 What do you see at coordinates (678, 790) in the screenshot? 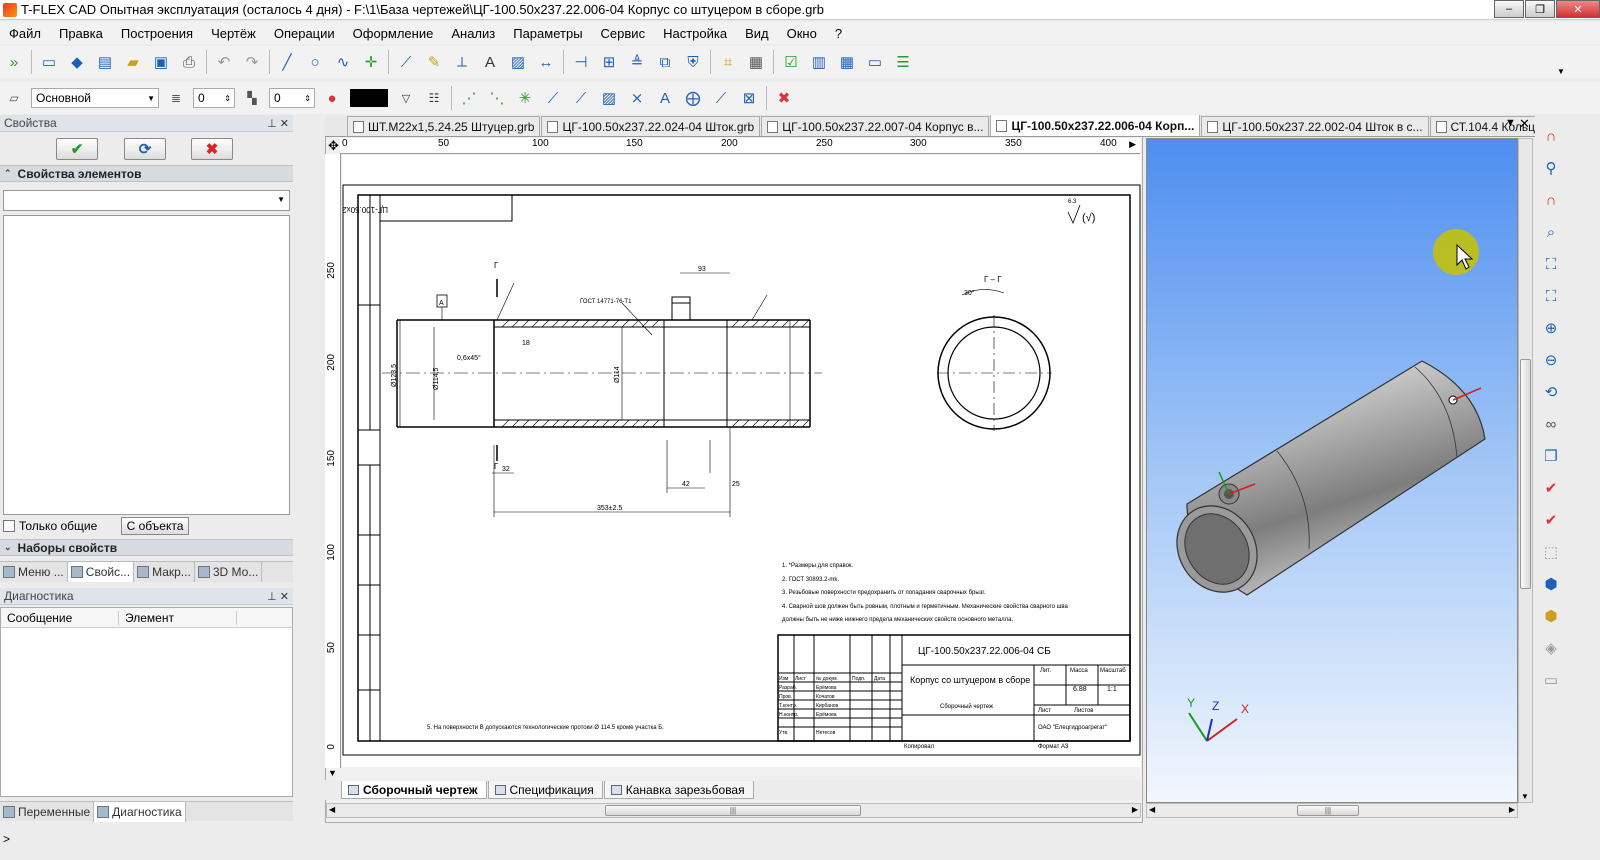
I see `tab-thread-groove: Канавка зарезьбовая` at bounding box center [678, 790].